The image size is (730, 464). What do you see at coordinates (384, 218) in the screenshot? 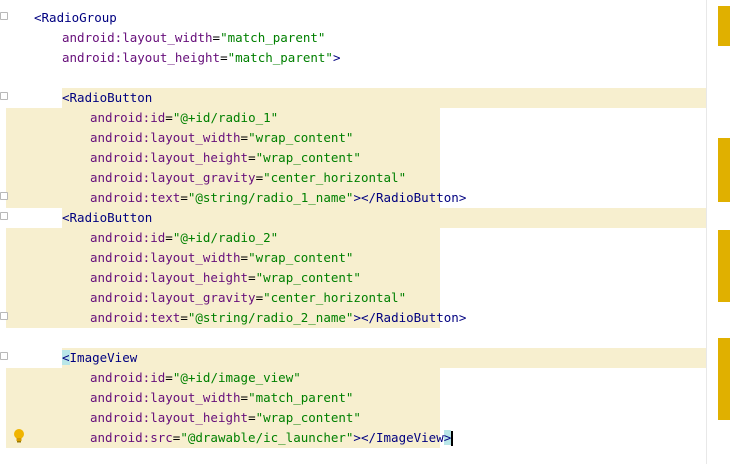
I see `highlight-radiobutton-2-head` at bounding box center [384, 218].